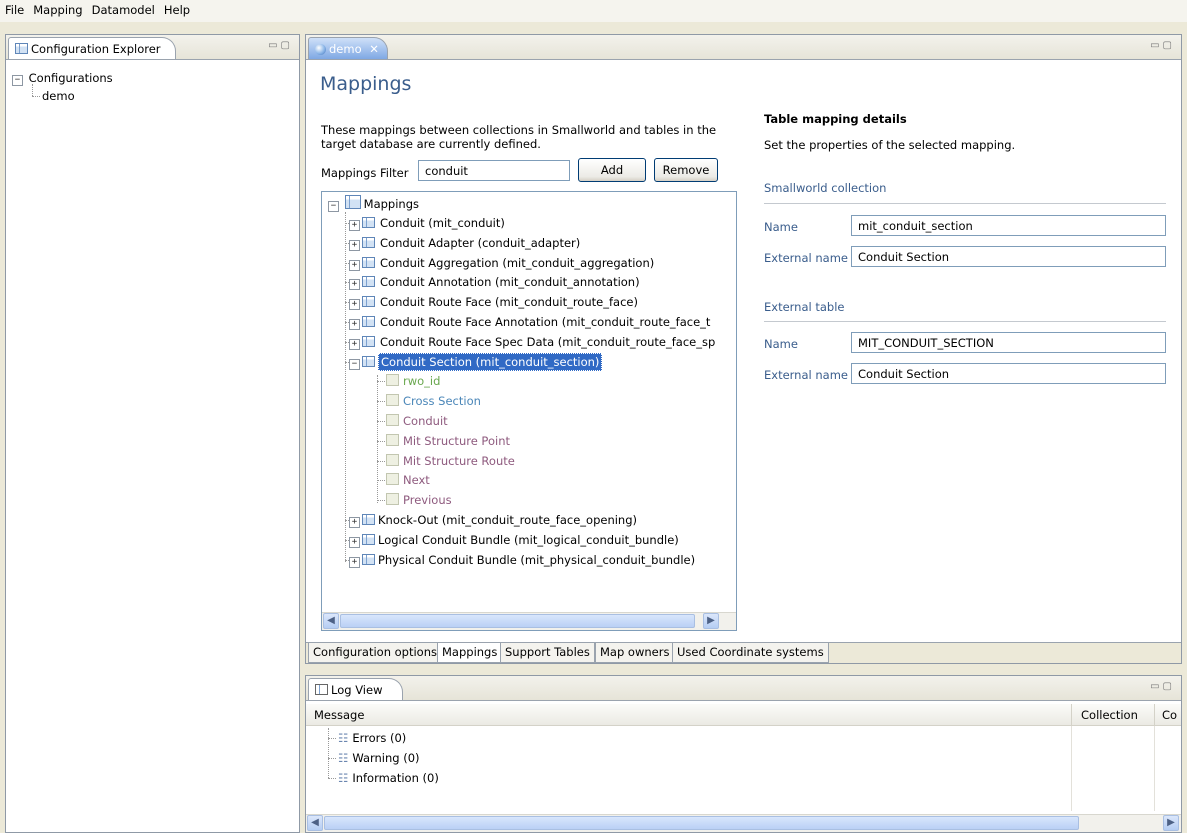  What do you see at coordinates (425, 421) in the screenshot?
I see `tree-field-label: Conduit` at bounding box center [425, 421].